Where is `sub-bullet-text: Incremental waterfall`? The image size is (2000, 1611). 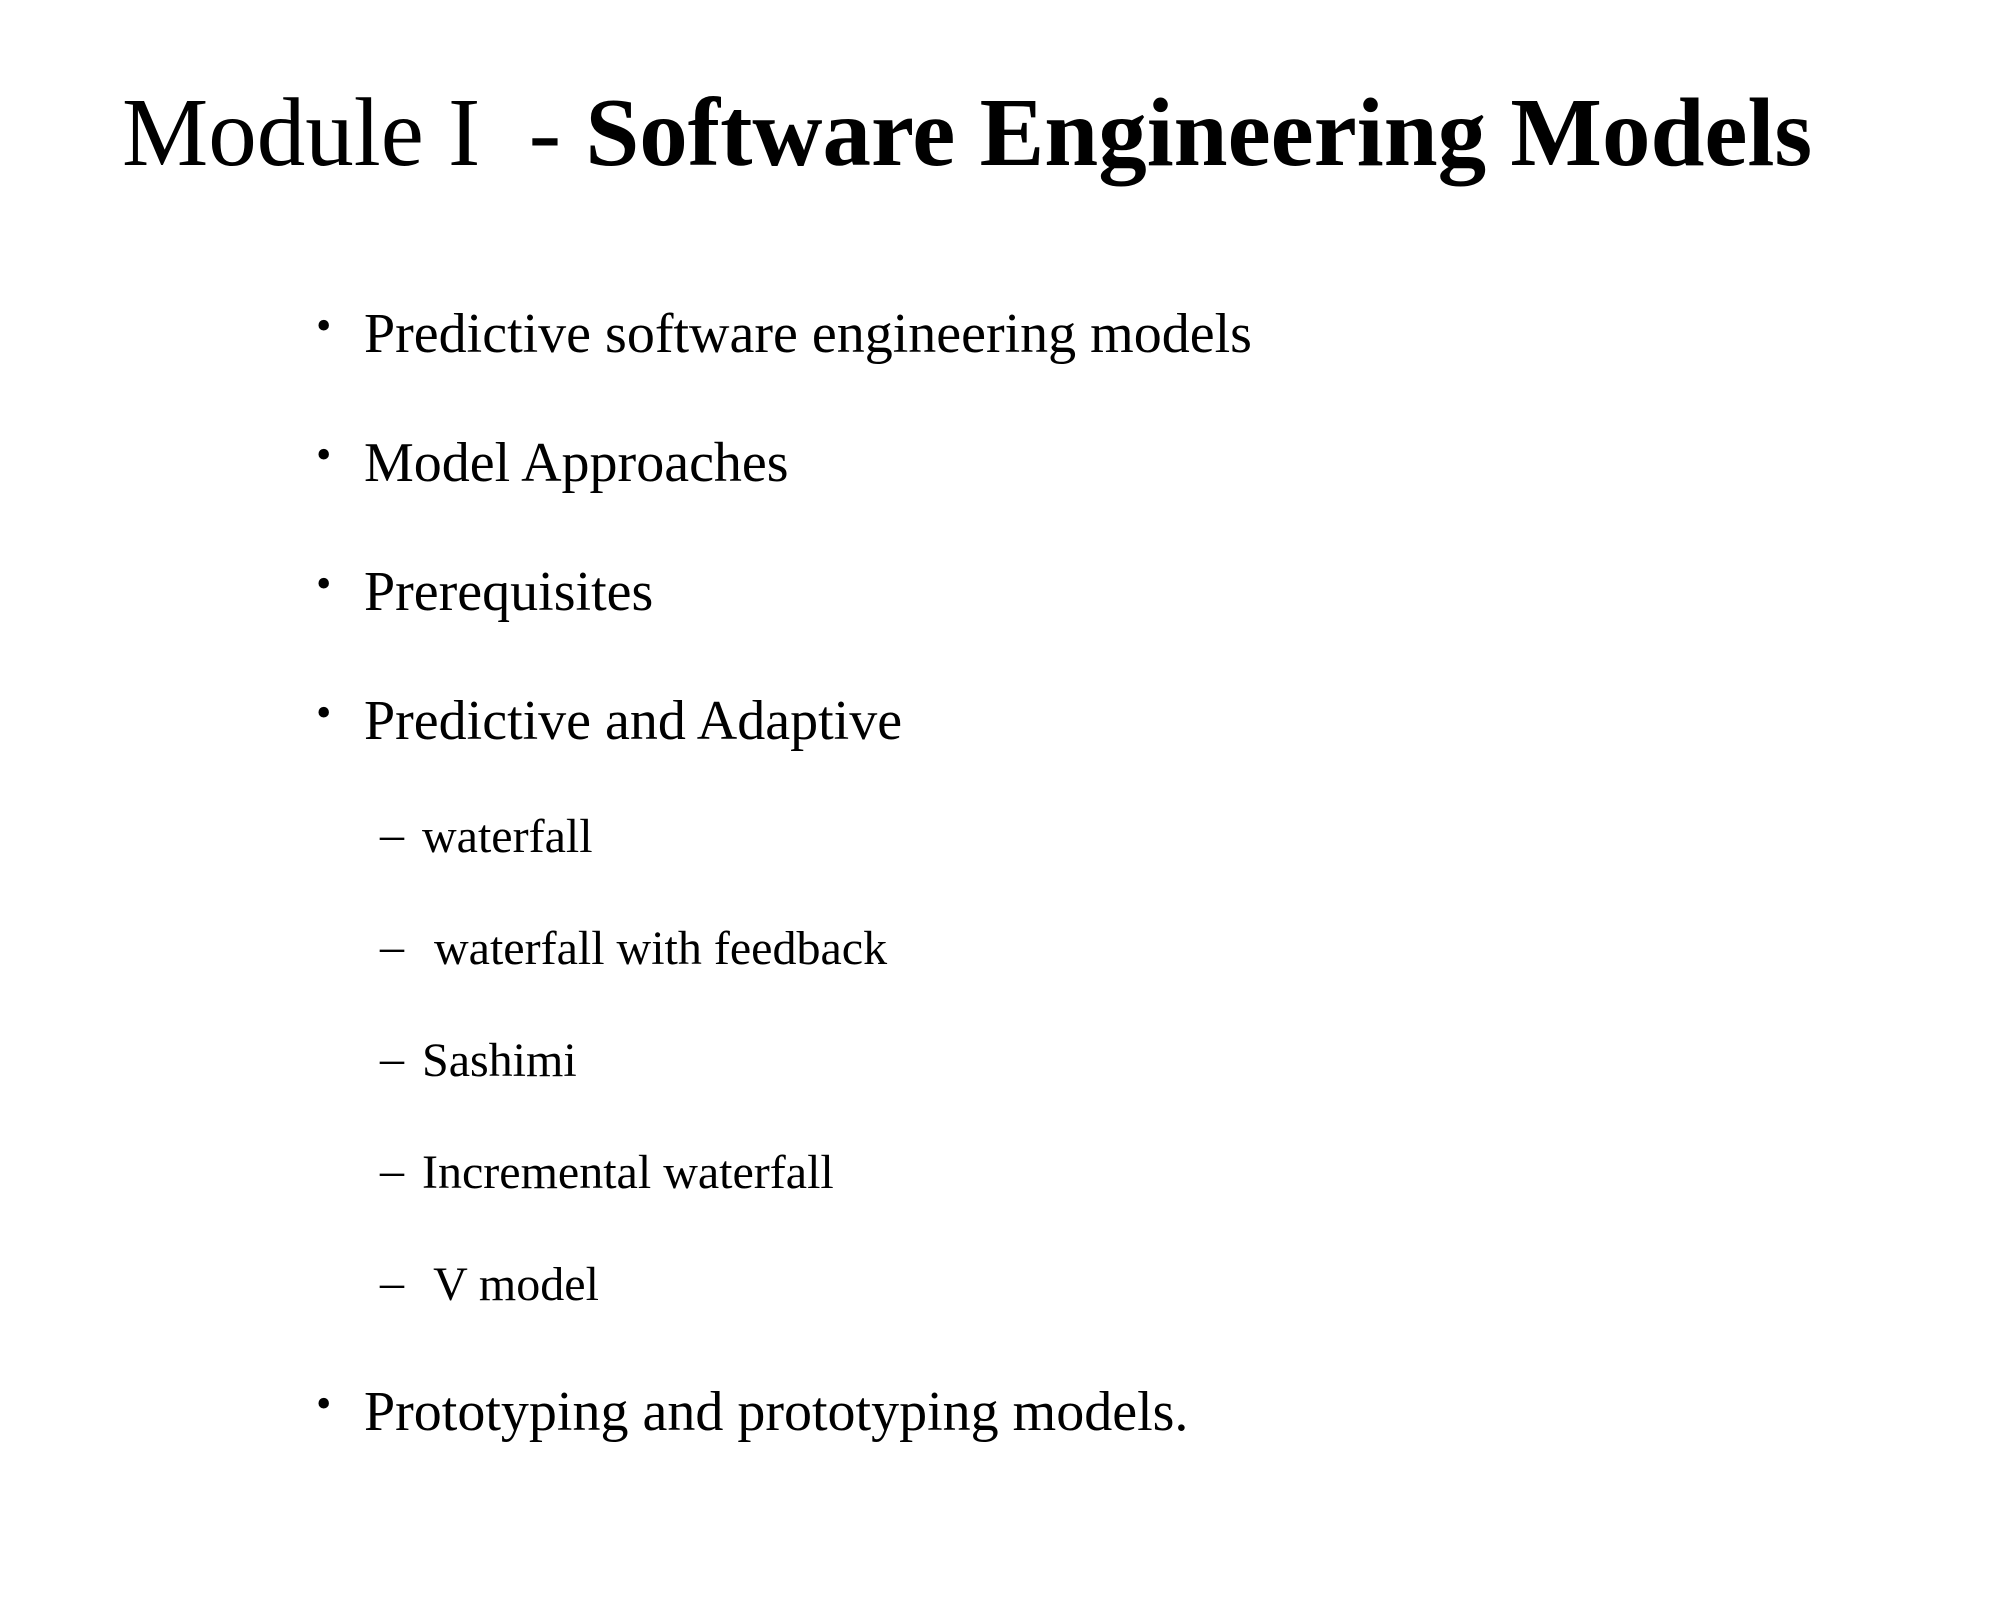
sub-bullet-text: Incremental waterfall is located at coordinates (628, 1172).